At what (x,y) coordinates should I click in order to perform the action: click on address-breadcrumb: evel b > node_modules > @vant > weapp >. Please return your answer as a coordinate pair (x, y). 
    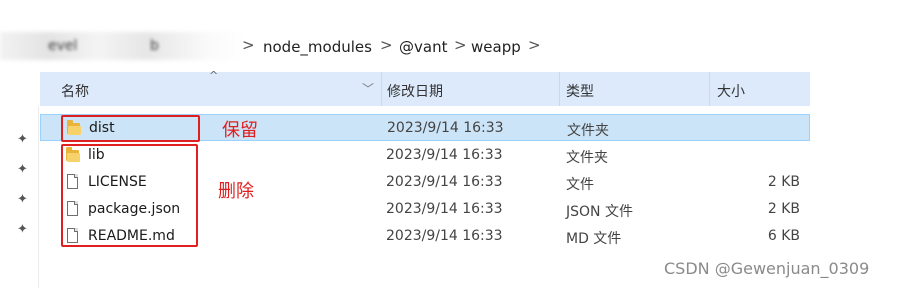
    Looking at the image, I should click on (452, 47).